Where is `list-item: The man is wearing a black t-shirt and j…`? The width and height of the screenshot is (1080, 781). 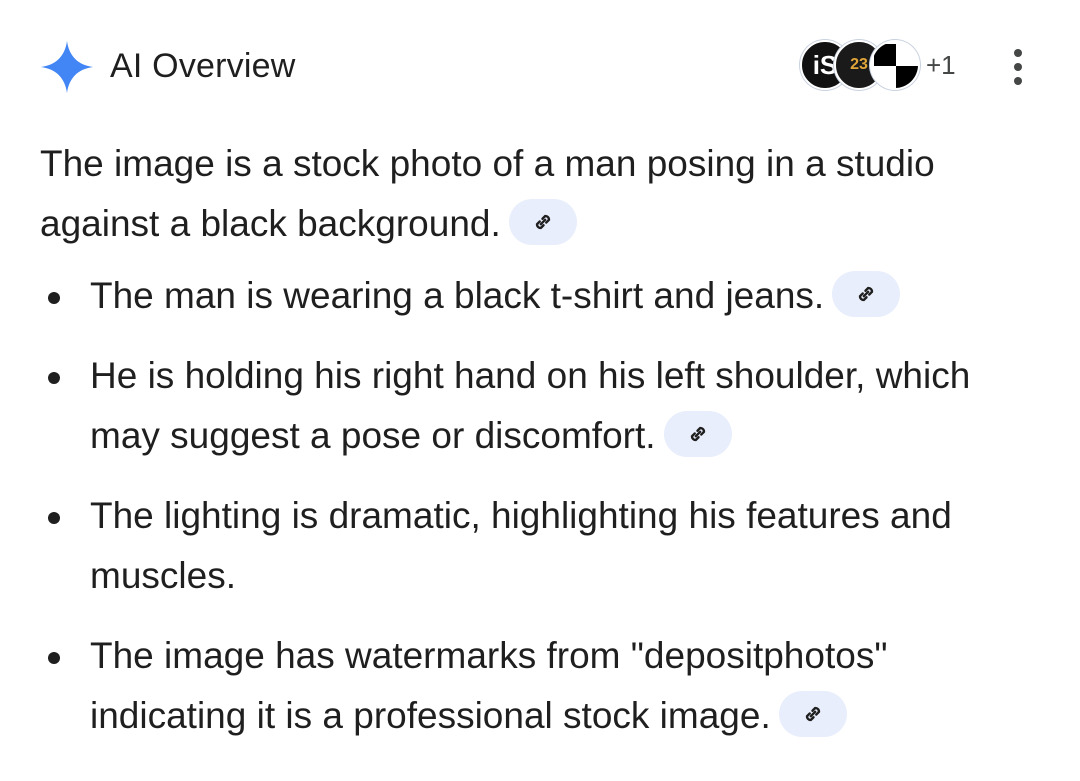 list-item: The man is wearing a black t-shirt and j… is located at coordinates (540, 296).